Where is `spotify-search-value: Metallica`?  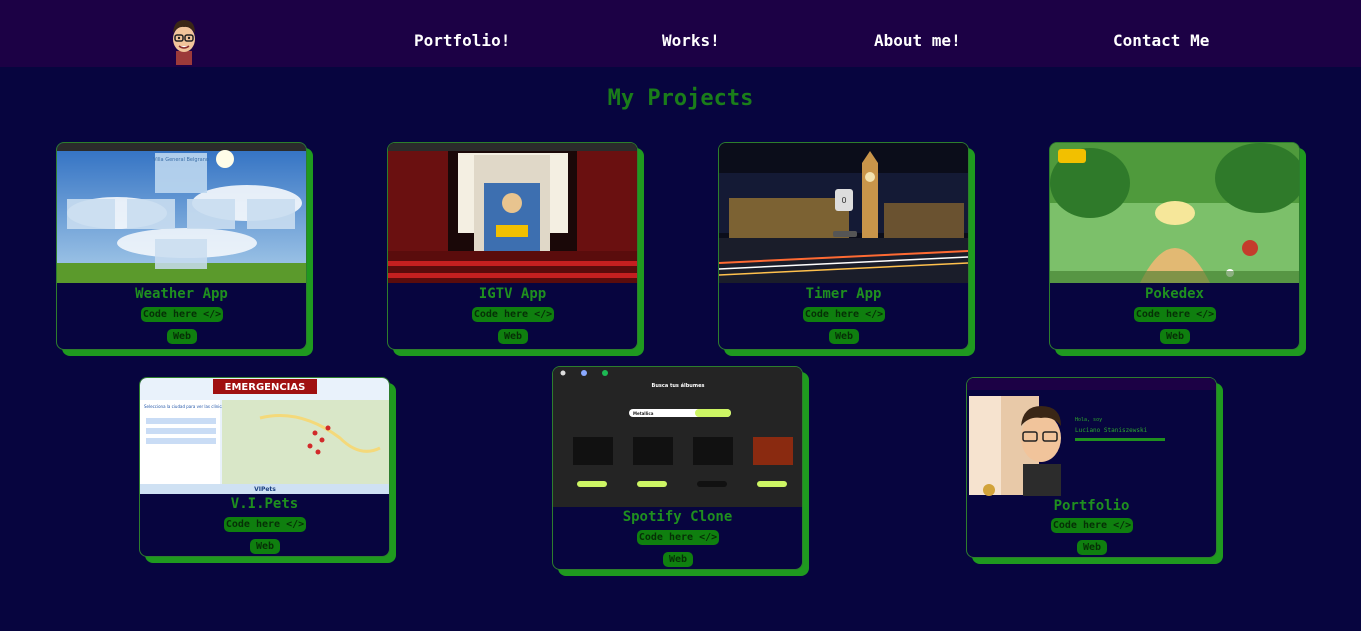 spotify-search-value: Metallica is located at coordinates (643, 413).